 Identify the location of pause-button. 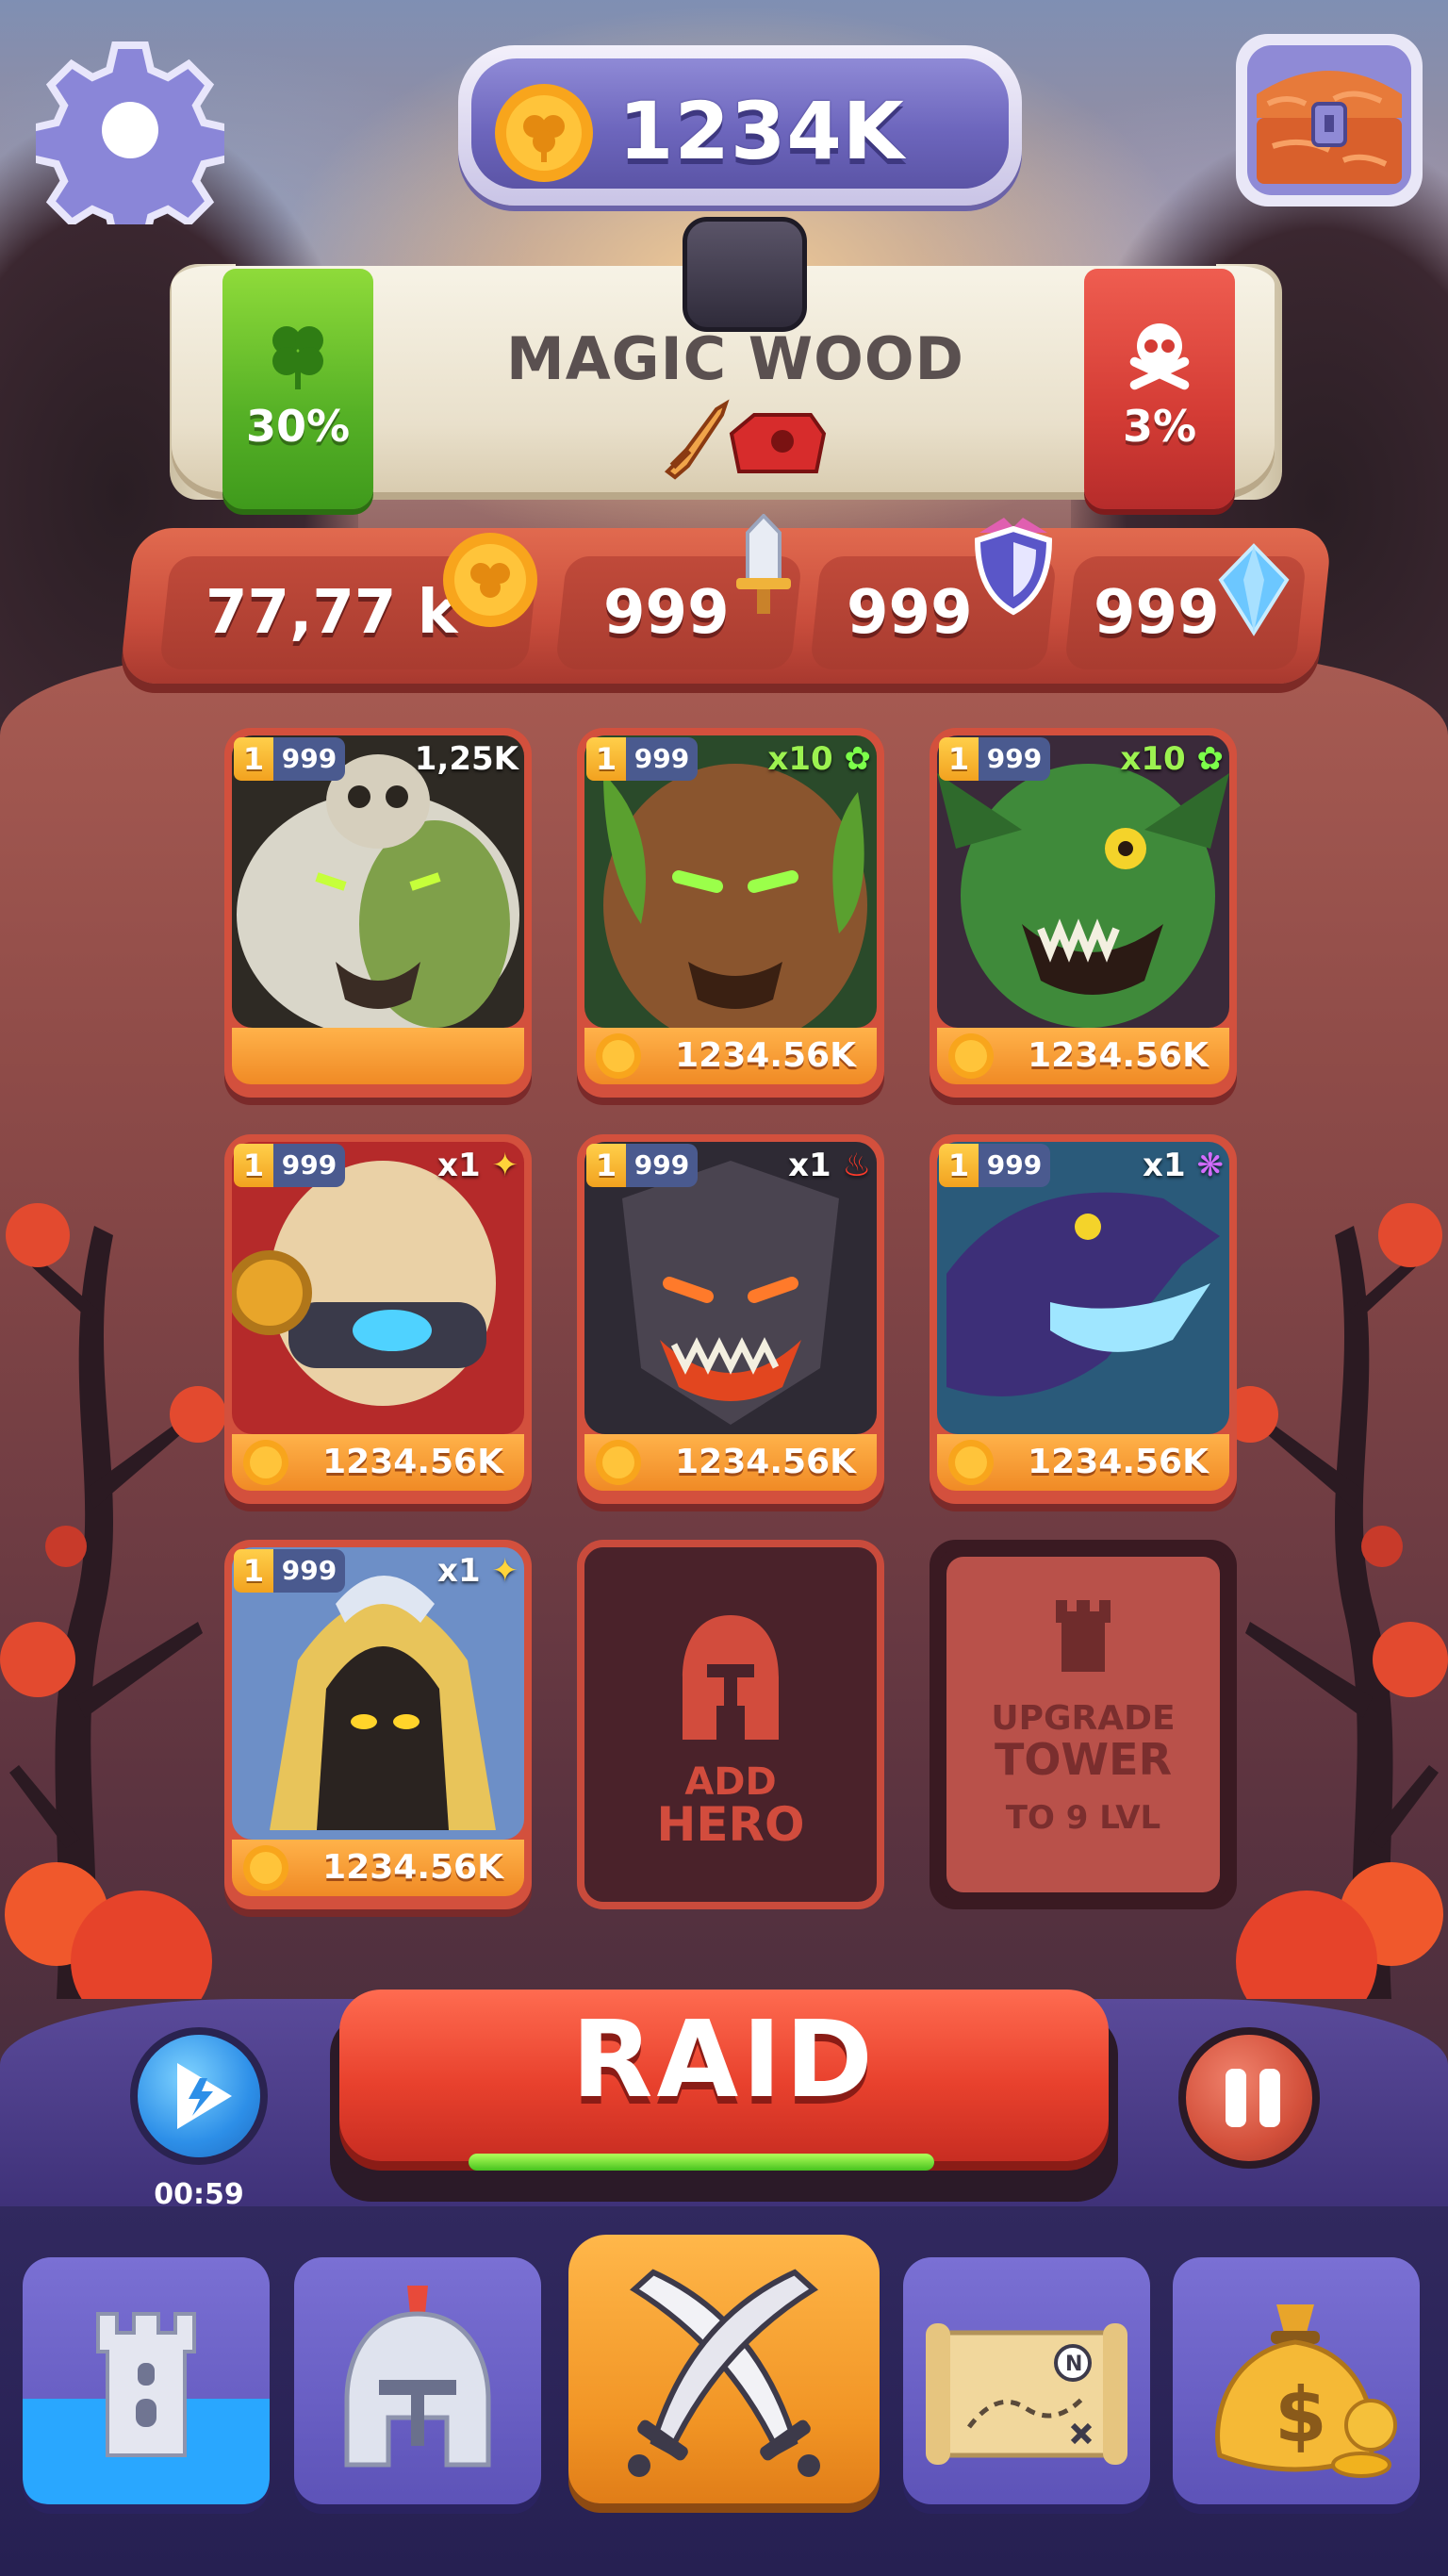
(1249, 2098).